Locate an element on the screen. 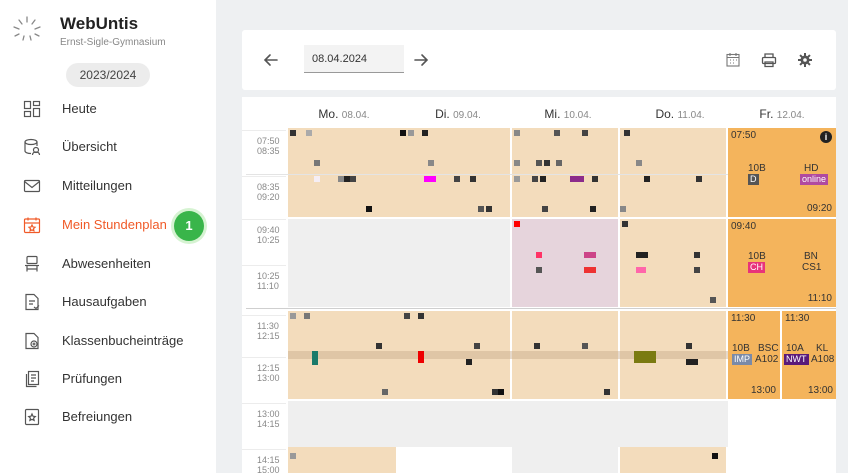 The height and width of the screenshot is (473, 848). day-header-mon: Mo. 08.04. is located at coordinates (344, 114).